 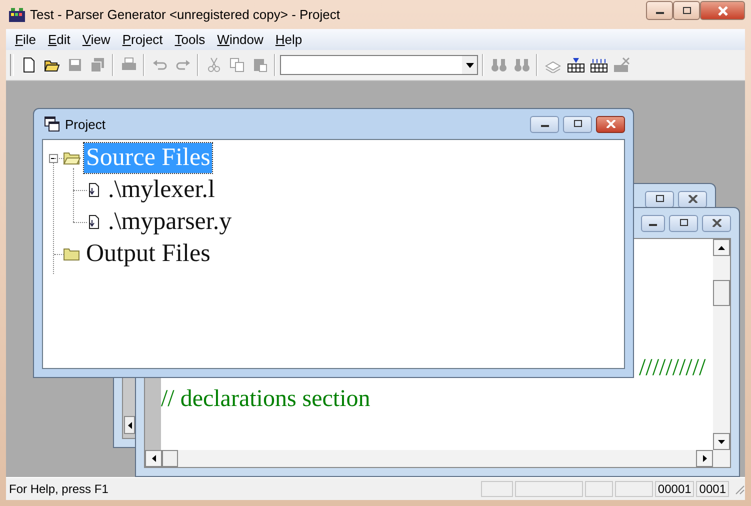 I want to click on status-panel: 00001, so click(x=674, y=489).